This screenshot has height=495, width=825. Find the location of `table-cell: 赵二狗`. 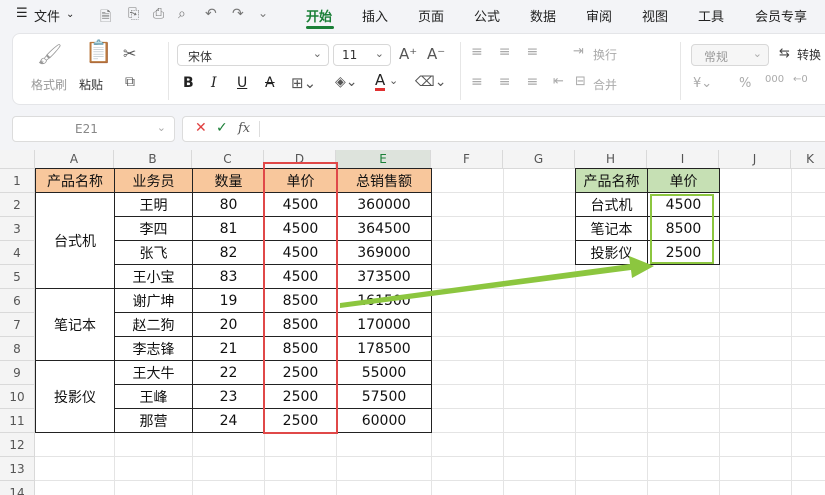

table-cell: 赵二狗 is located at coordinates (153, 324).